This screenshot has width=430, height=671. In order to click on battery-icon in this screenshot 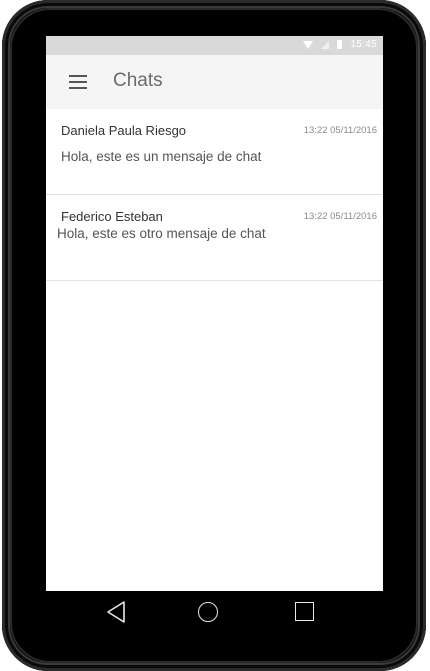, I will do `click(340, 44)`.